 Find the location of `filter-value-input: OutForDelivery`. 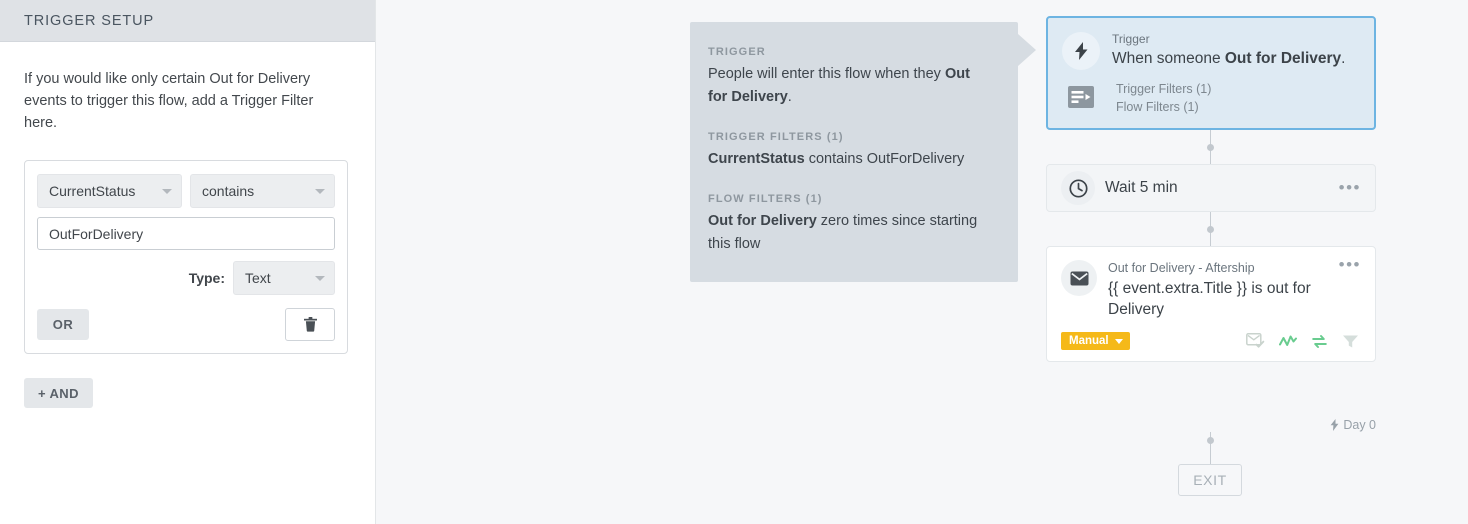

filter-value-input: OutForDelivery is located at coordinates (186, 233).